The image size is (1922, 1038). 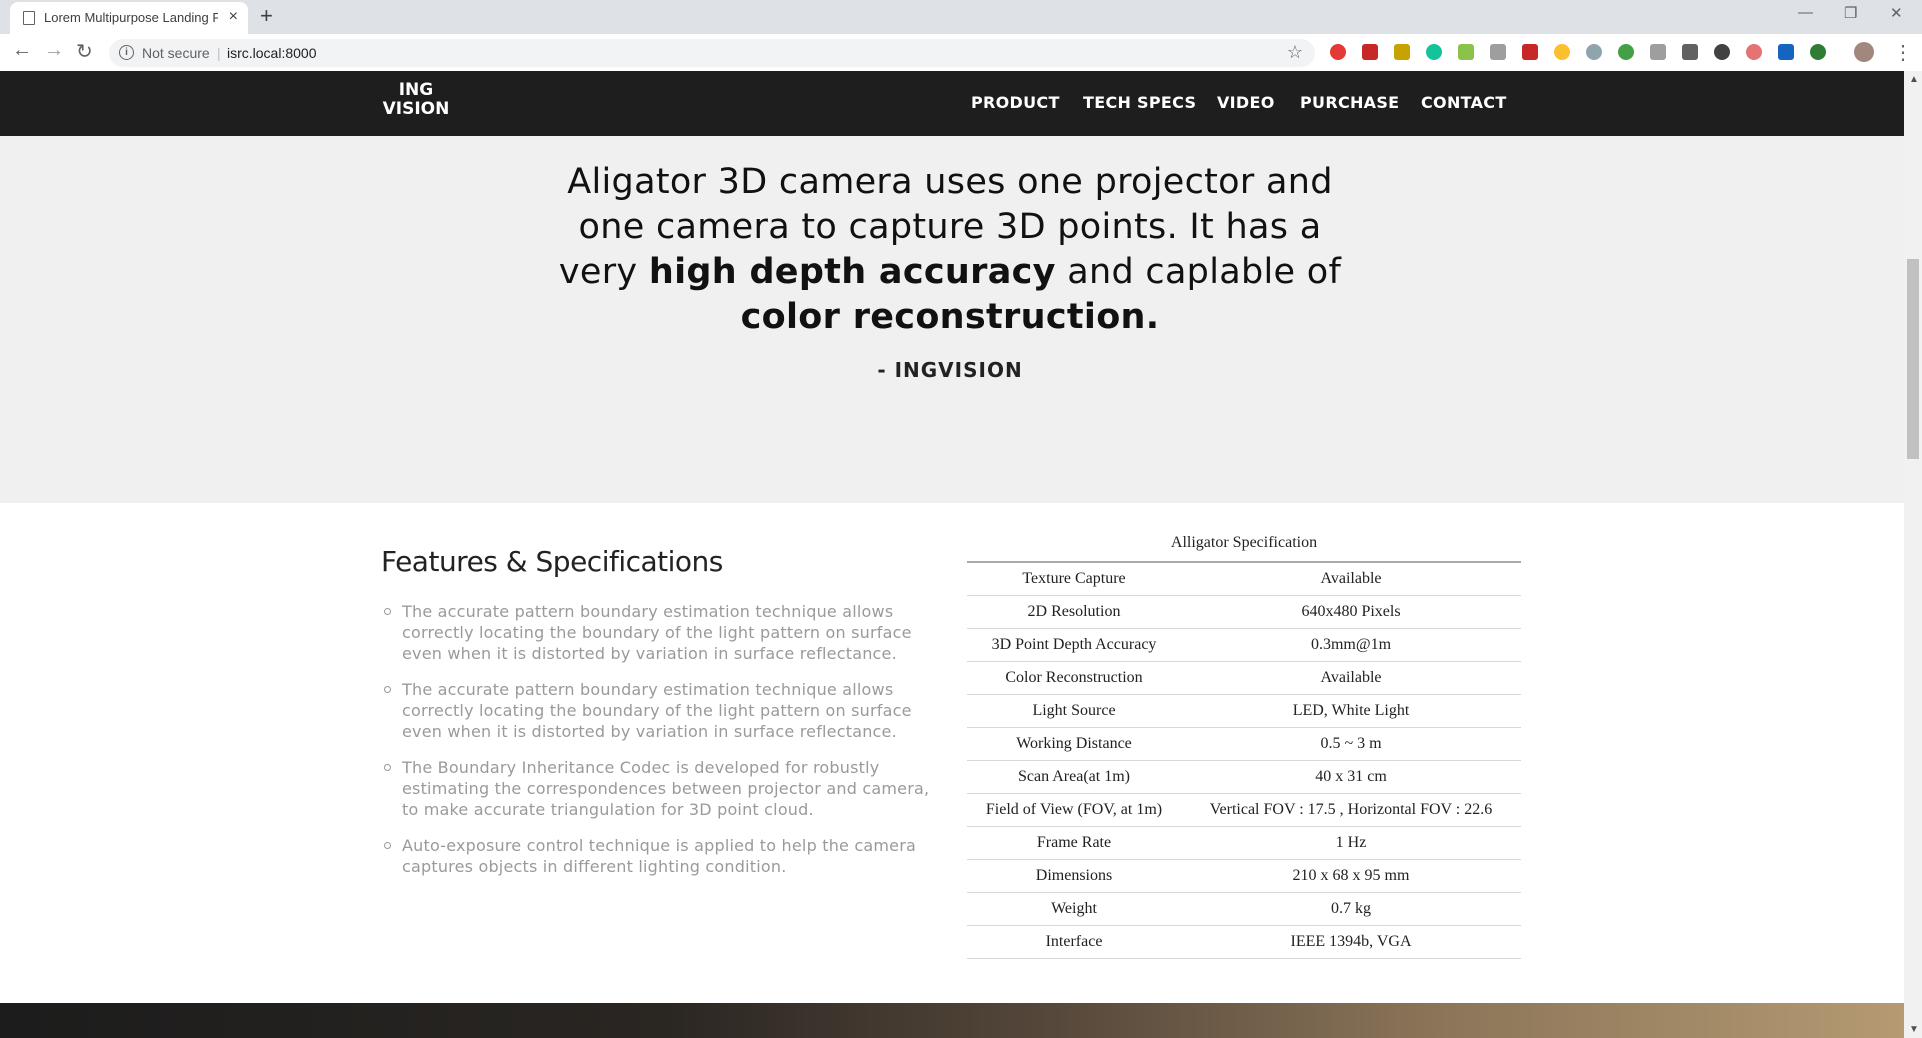 What do you see at coordinates (1626, 52) in the screenshot?
I see `extension-color-icon` at bounding box center [1626, 52].